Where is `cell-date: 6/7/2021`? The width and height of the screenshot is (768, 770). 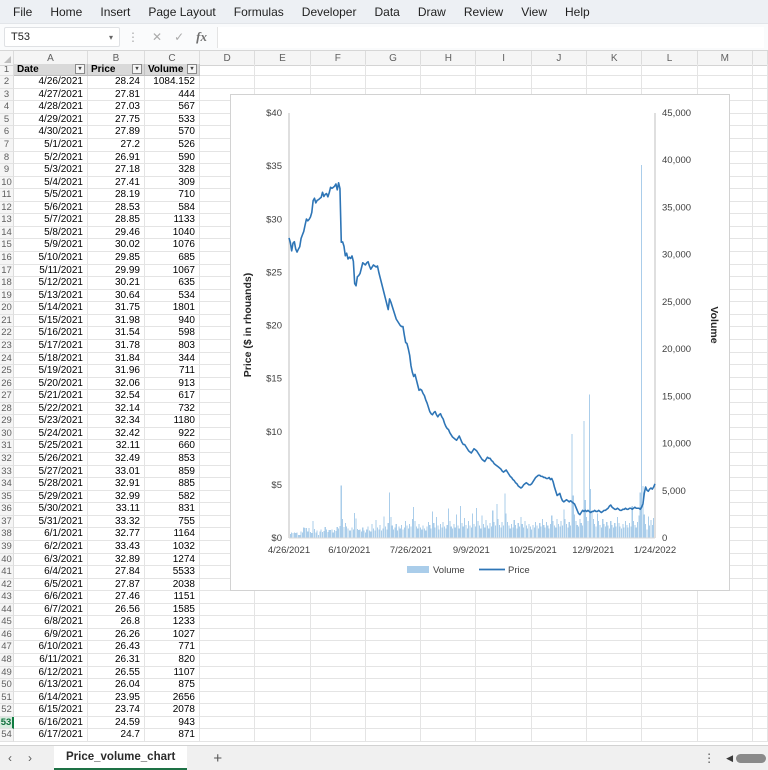 cell-date: 6/7/2021 is located at coordinates (51, 610).